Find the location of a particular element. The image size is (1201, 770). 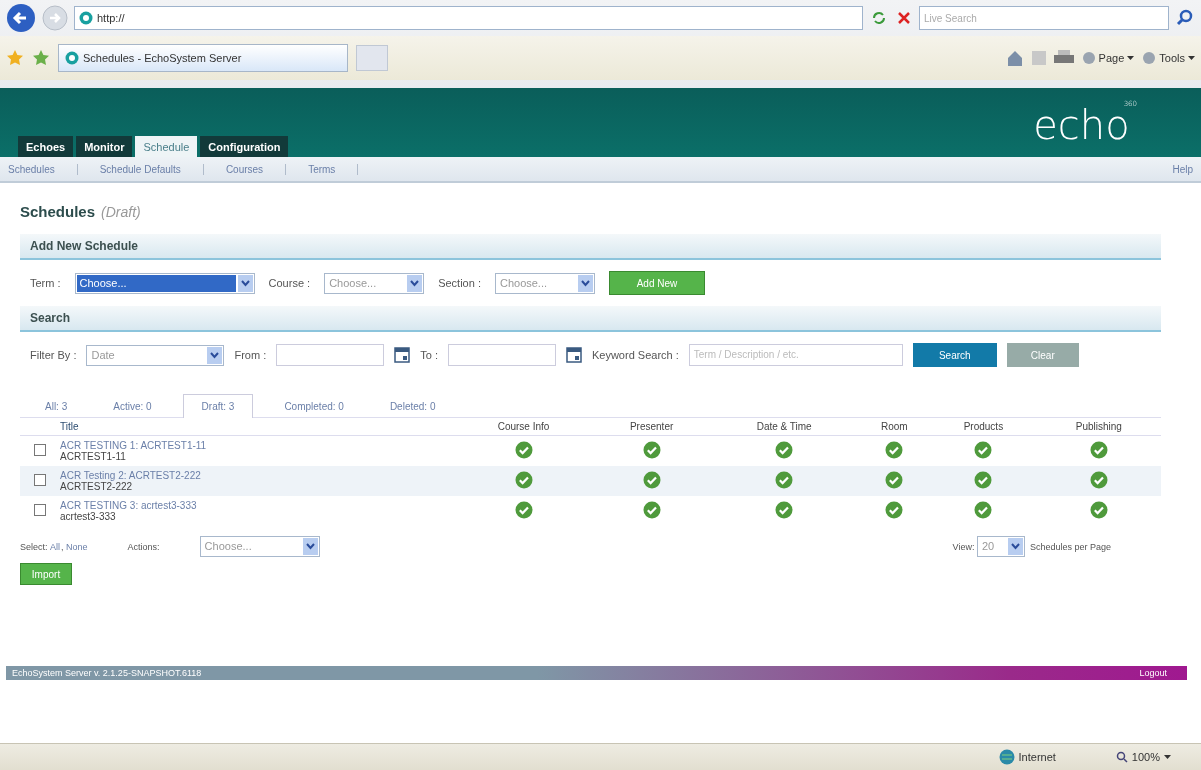

search-field: Live Search is located at coordinates (1044, 18).